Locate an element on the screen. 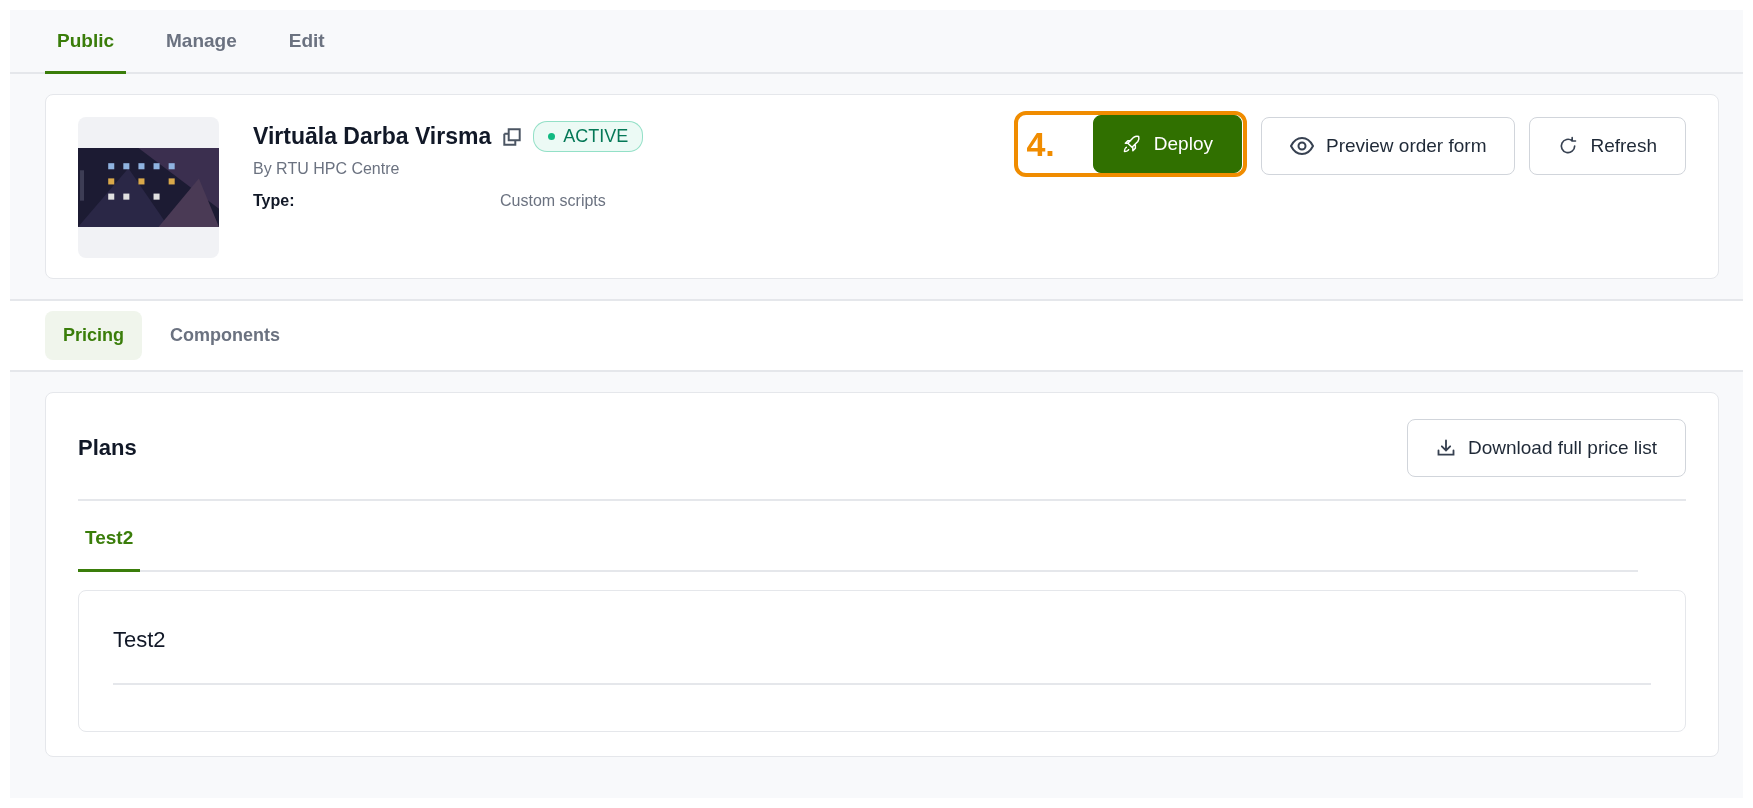 This screenshot has height=808, width=1753. preview-button: Preview order form is located at coordinates (1388, 146).